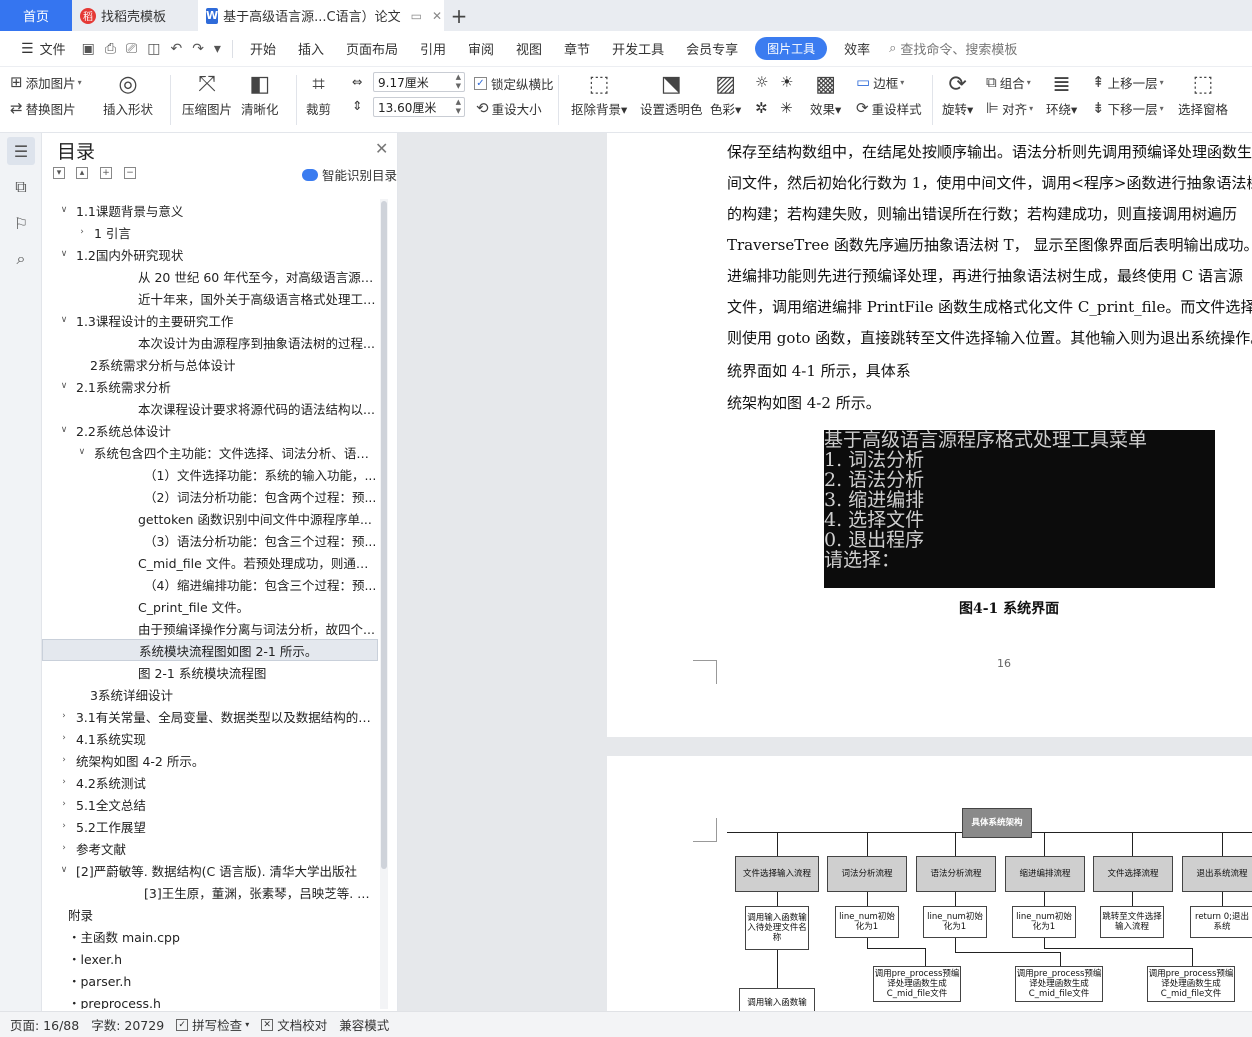 The height and width of the screenshot is (1037, 1252). Describe the element at coordinates (210, 936) in the screenshot. I see `toc-item: ・主函数 main.cpp` at that location.